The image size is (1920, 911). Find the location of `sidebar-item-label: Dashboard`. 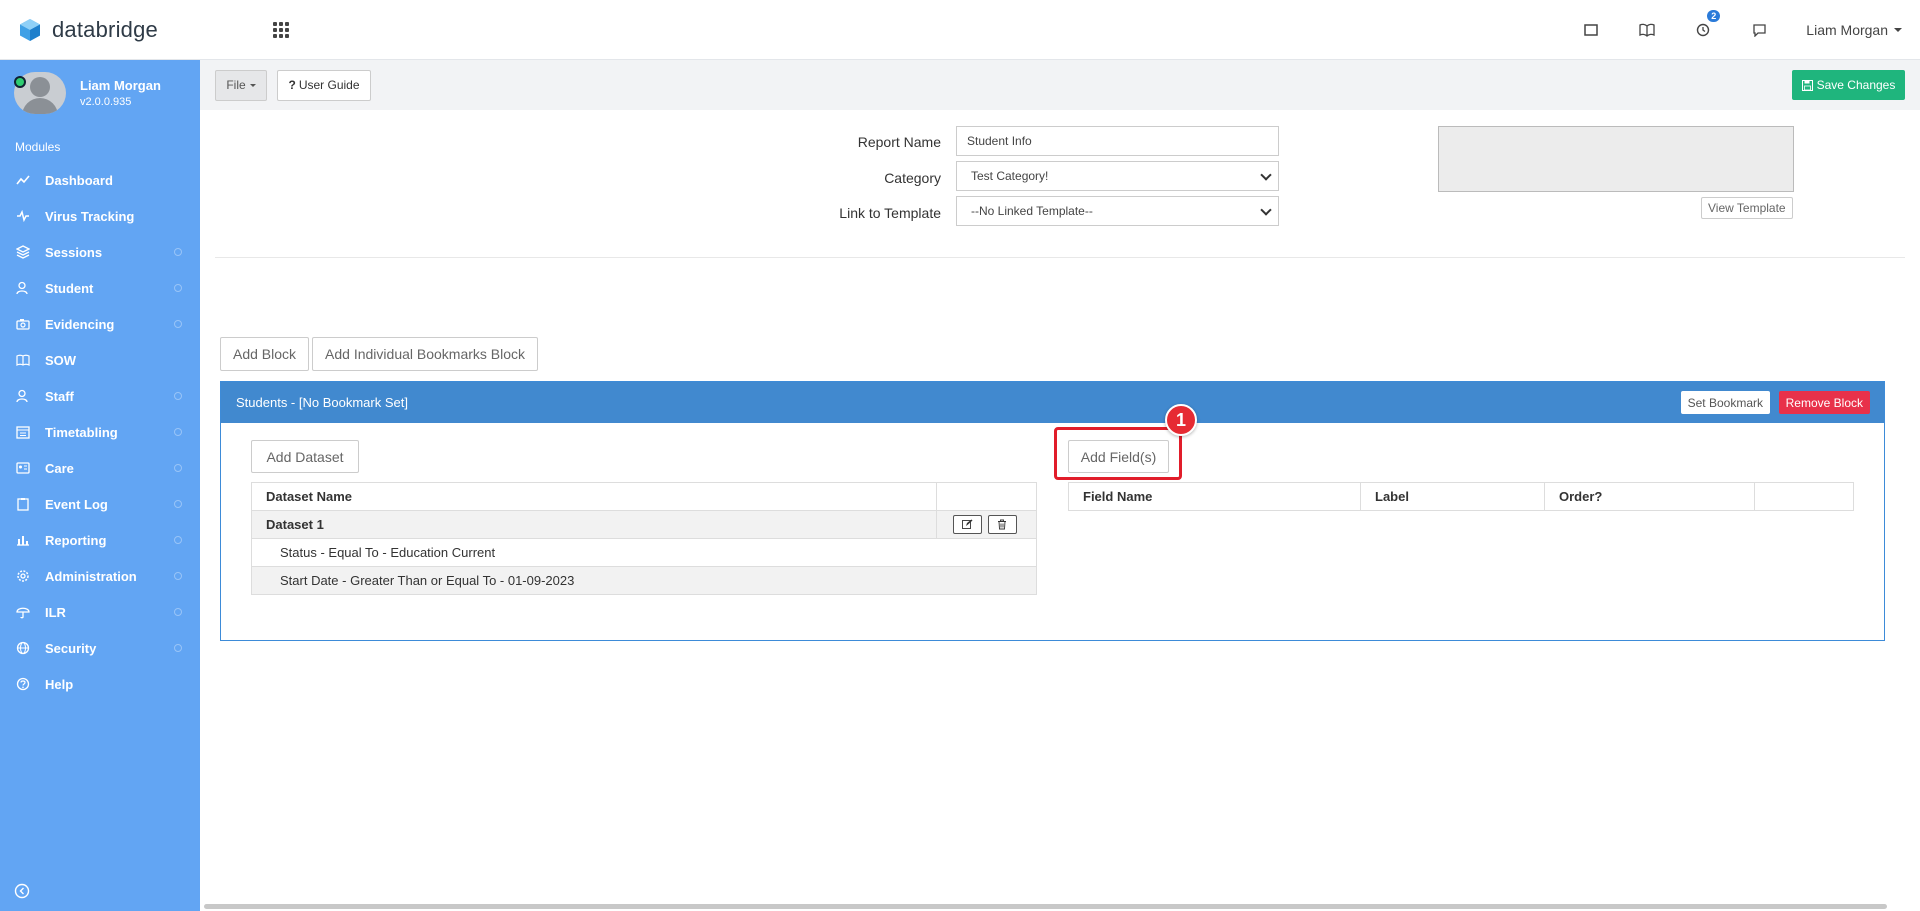

sidebar-item-label: Dashboard is located at coordinates (79, 180).